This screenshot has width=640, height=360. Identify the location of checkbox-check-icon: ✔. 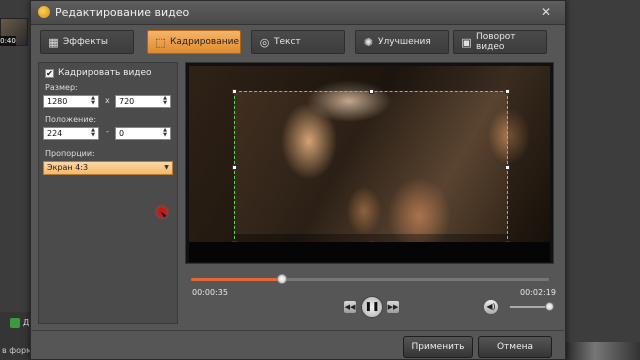
(49, 73).